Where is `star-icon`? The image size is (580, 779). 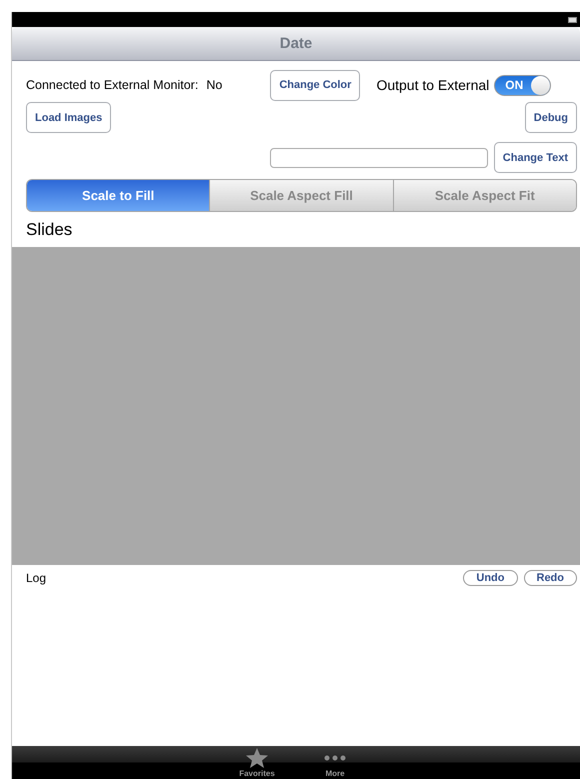
star-icon is located at coordinates (257, 758).